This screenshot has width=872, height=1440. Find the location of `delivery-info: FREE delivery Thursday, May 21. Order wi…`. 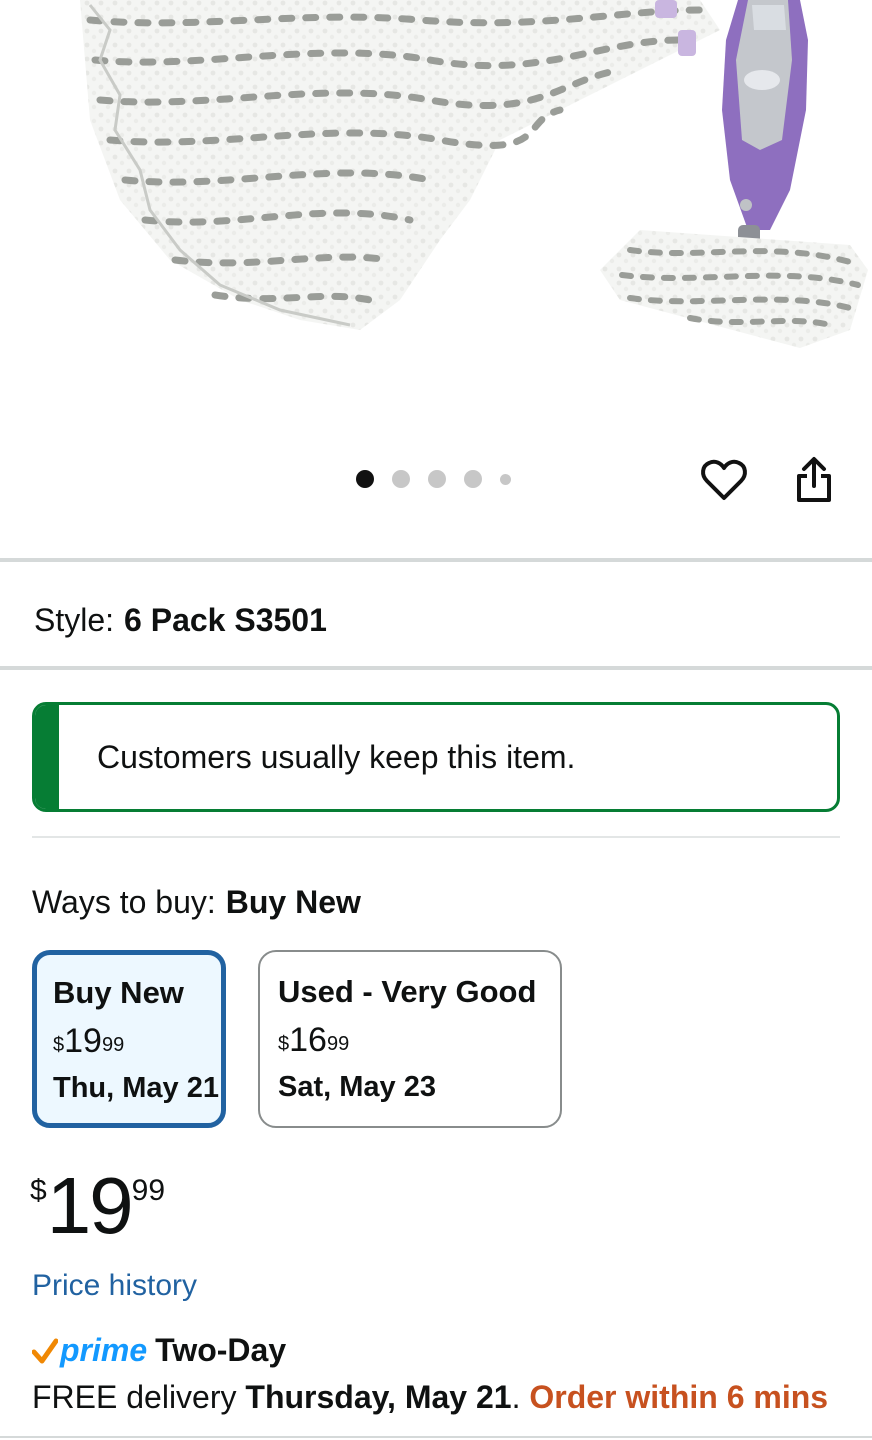

delivery-info: FREE delivery Thursday, May 21. Order wi… is located at coordinates (430, 1397).